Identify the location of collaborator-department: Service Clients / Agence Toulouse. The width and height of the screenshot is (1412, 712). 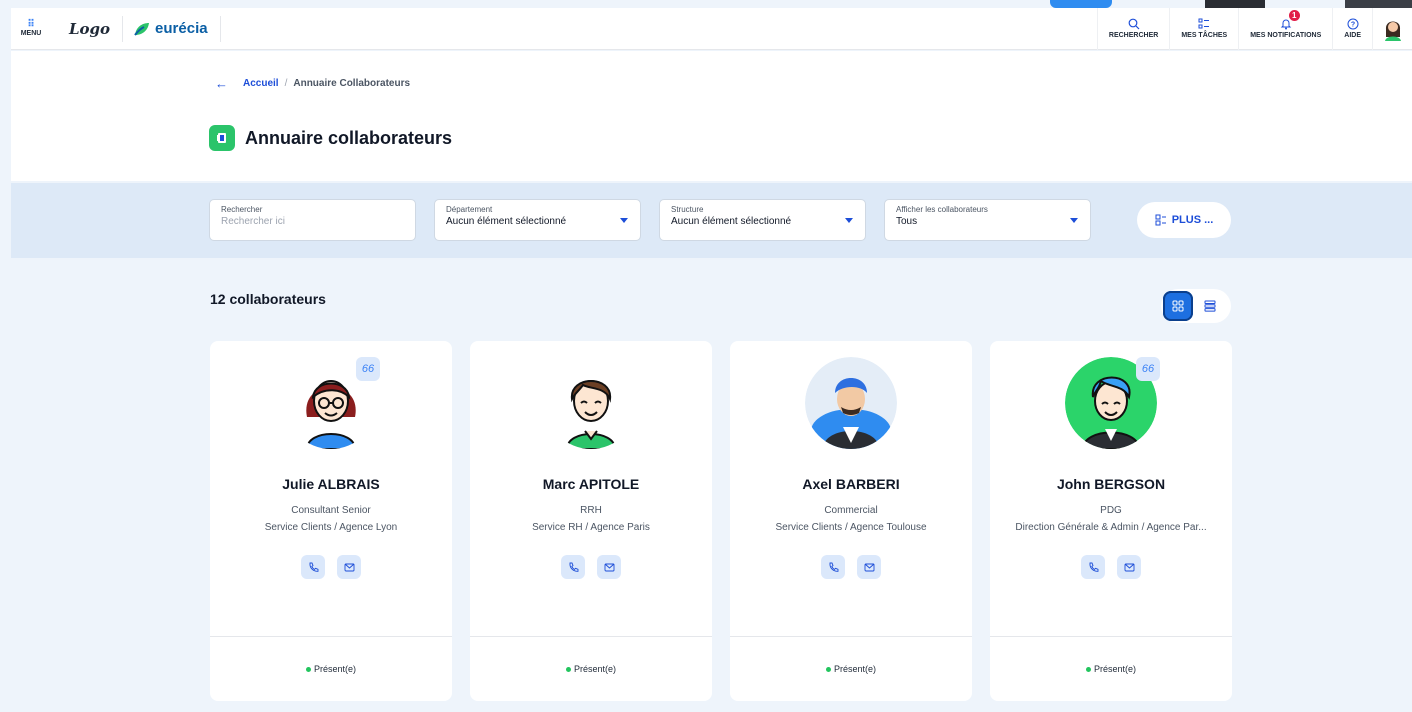
(851, 527).